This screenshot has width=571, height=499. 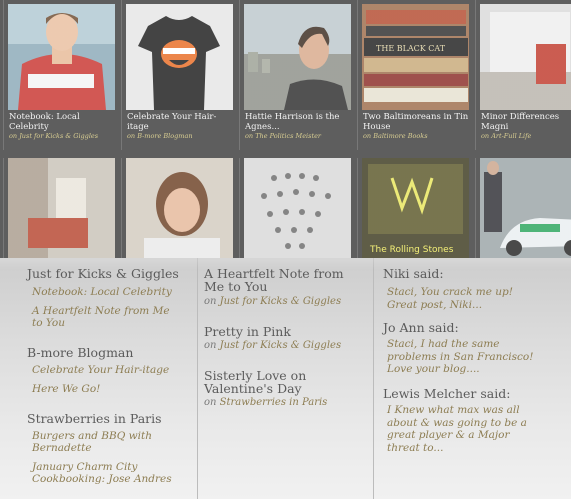 What do you see at coordinates (411, 250) in the screenshot?
I see `album-title-text: The Rolling Stones` at bounding box center [411, 250].